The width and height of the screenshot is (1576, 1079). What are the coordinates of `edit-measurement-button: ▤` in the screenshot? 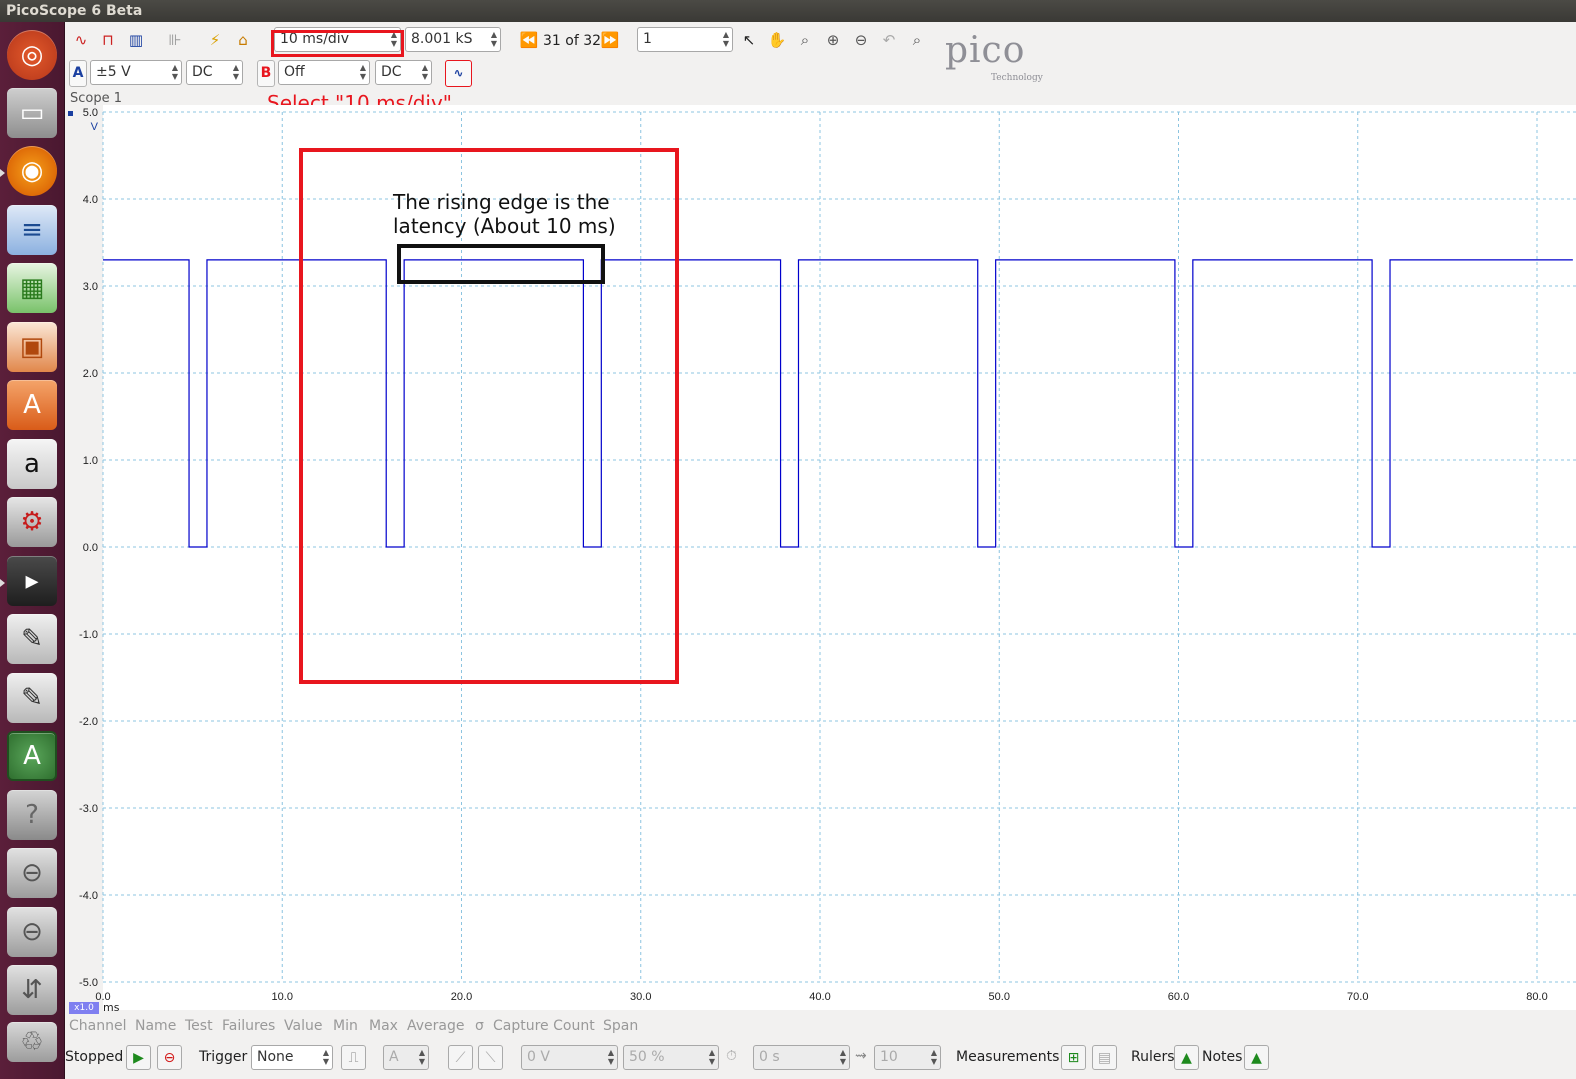 It's located at (1104, 1057).